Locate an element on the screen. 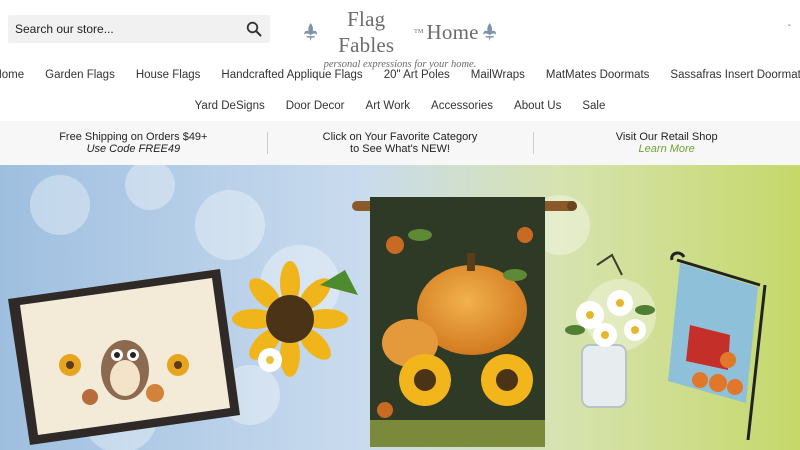 The height and width of the screenshot is (450, 800). nav-link-handcrafted-applique-flags: Handcrafted Applique Flags is located at coordinates (292, 75).